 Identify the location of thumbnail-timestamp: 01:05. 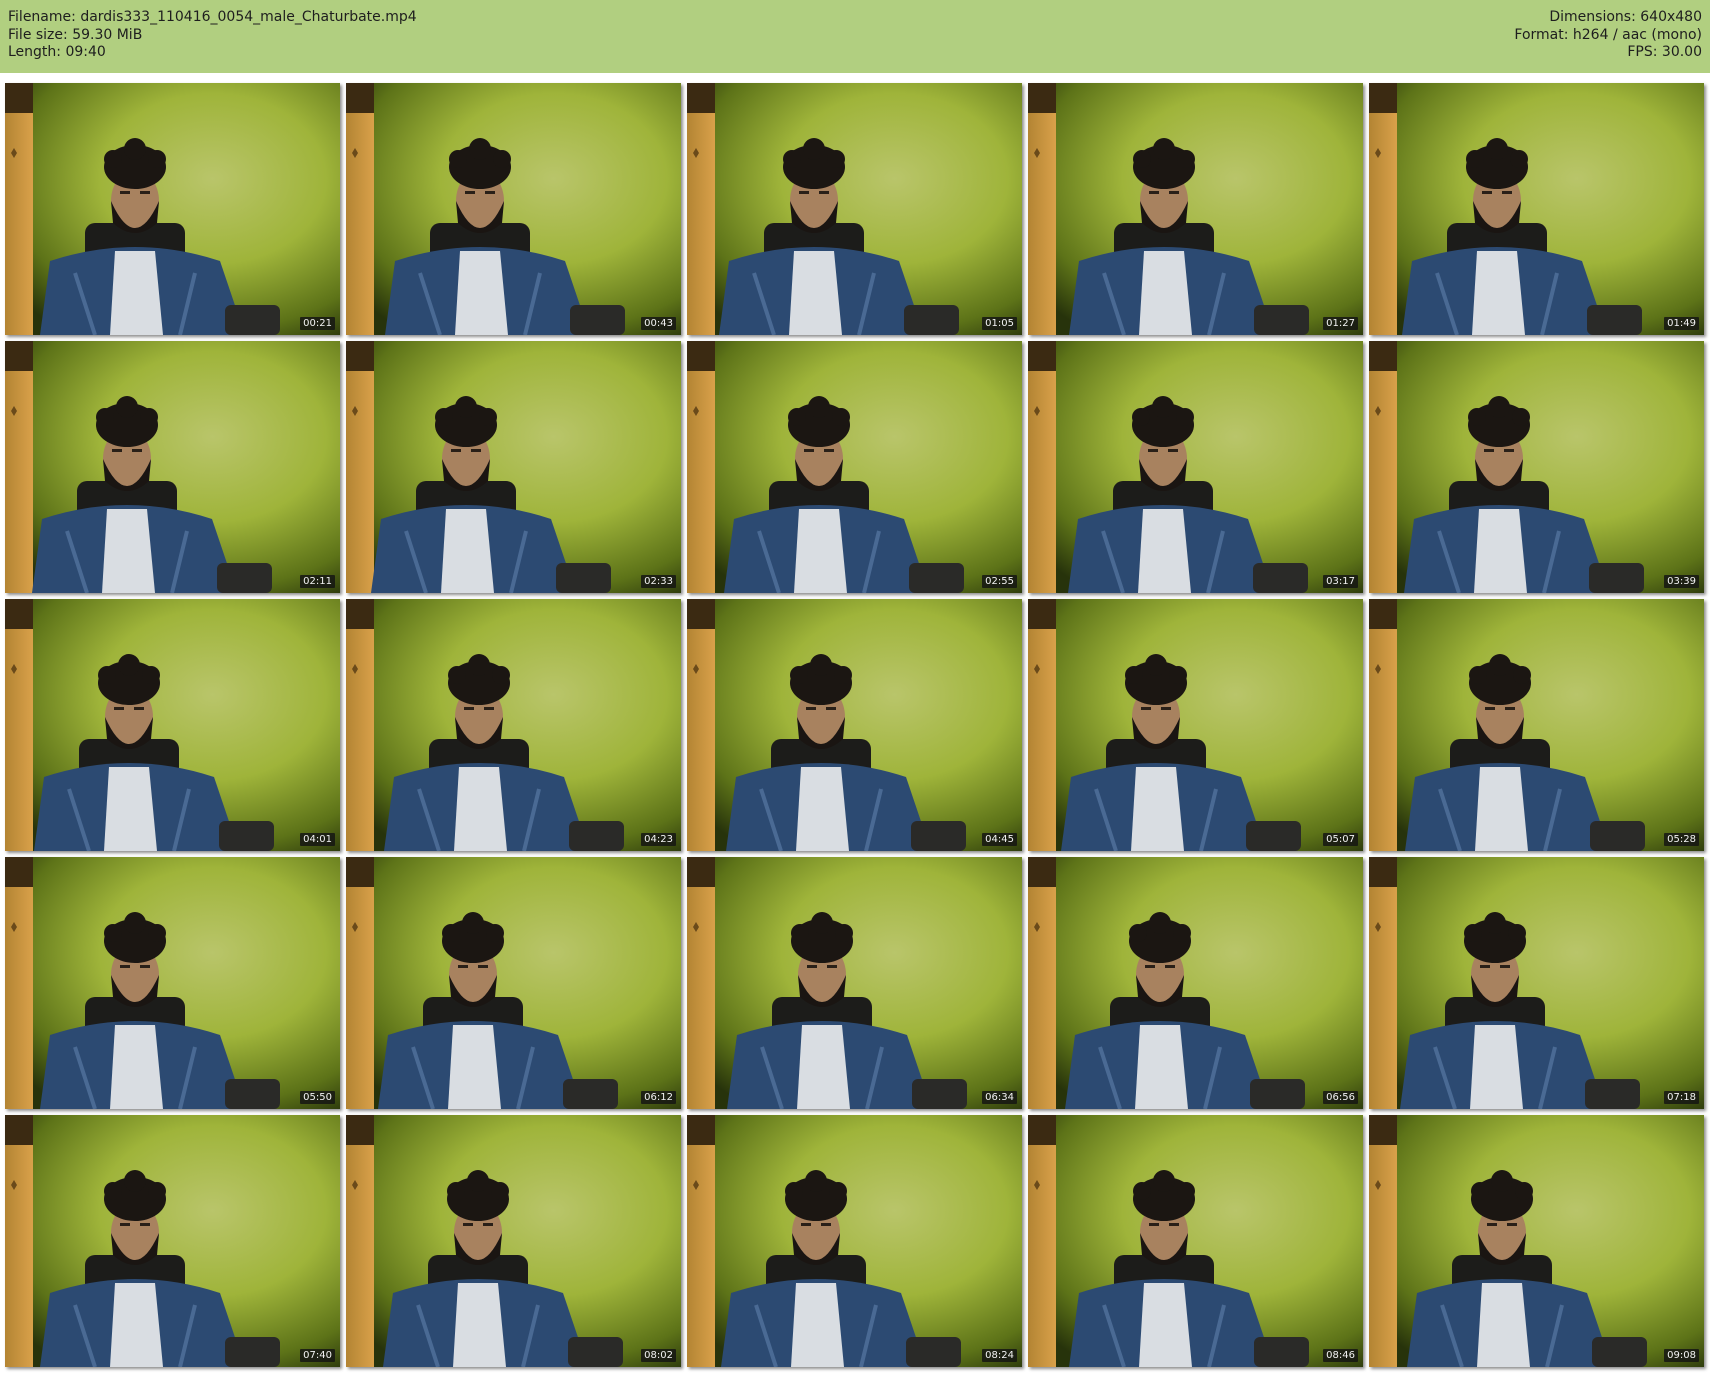
(999, 323).